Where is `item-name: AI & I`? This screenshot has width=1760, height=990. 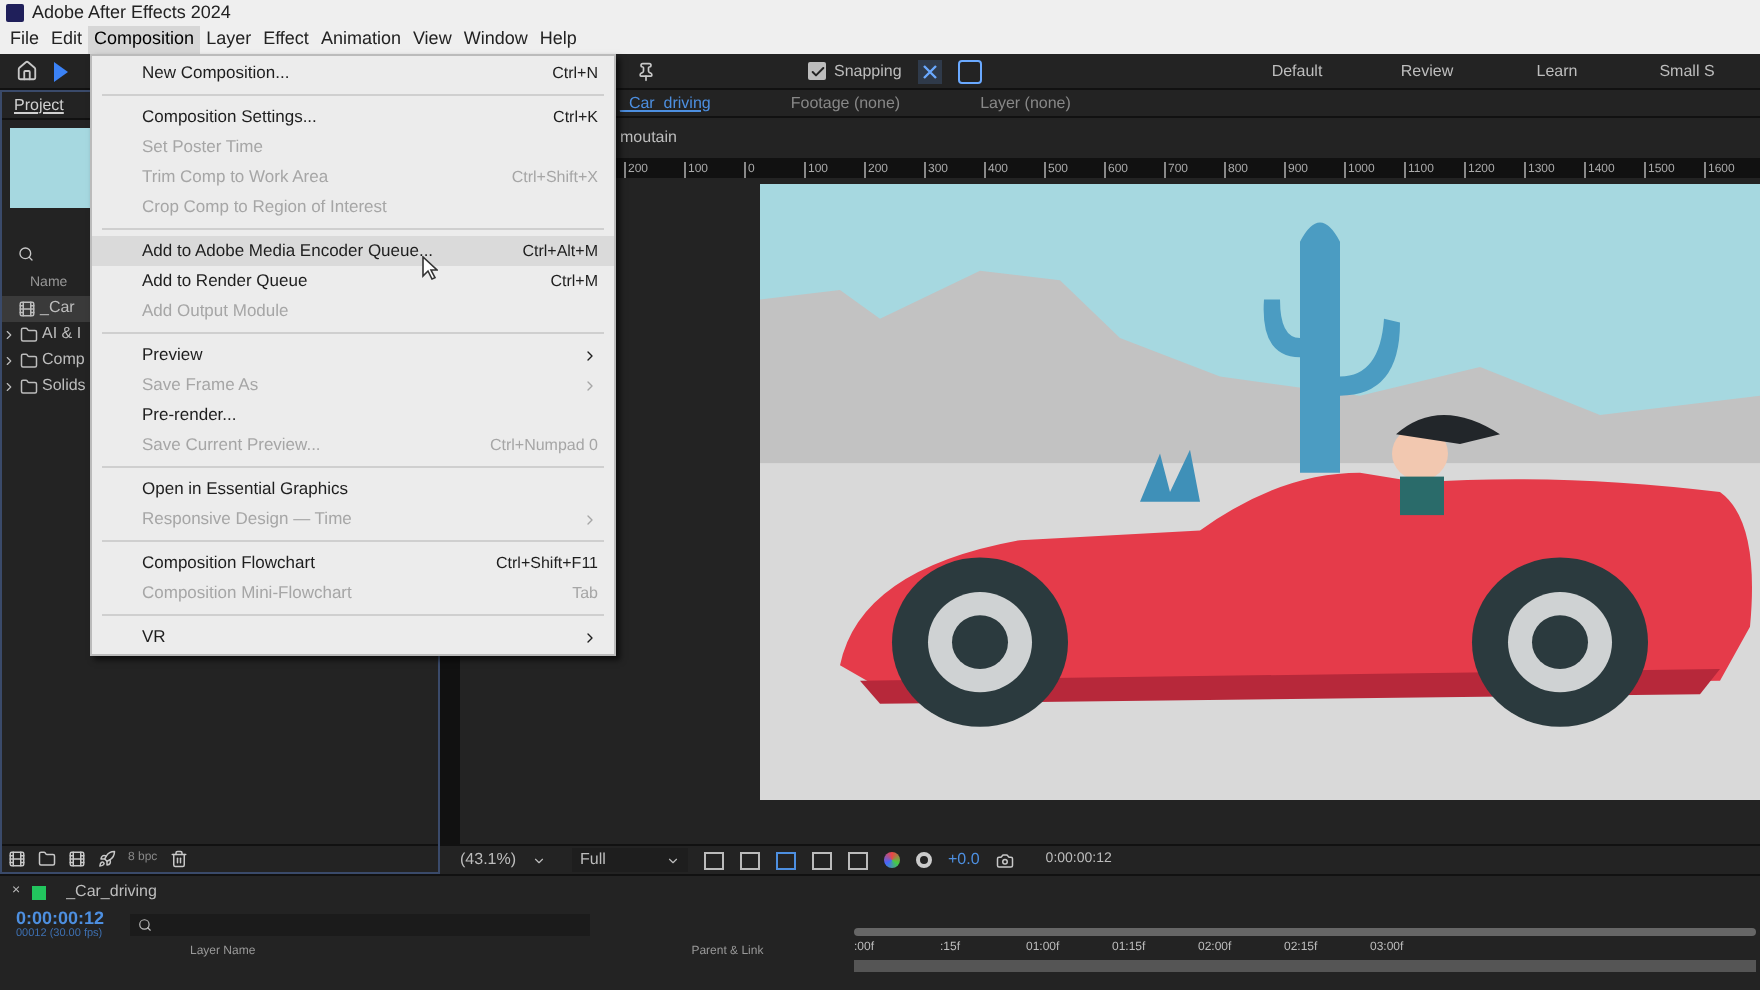 item-name: AI & I is located at coordinates (62, 334).